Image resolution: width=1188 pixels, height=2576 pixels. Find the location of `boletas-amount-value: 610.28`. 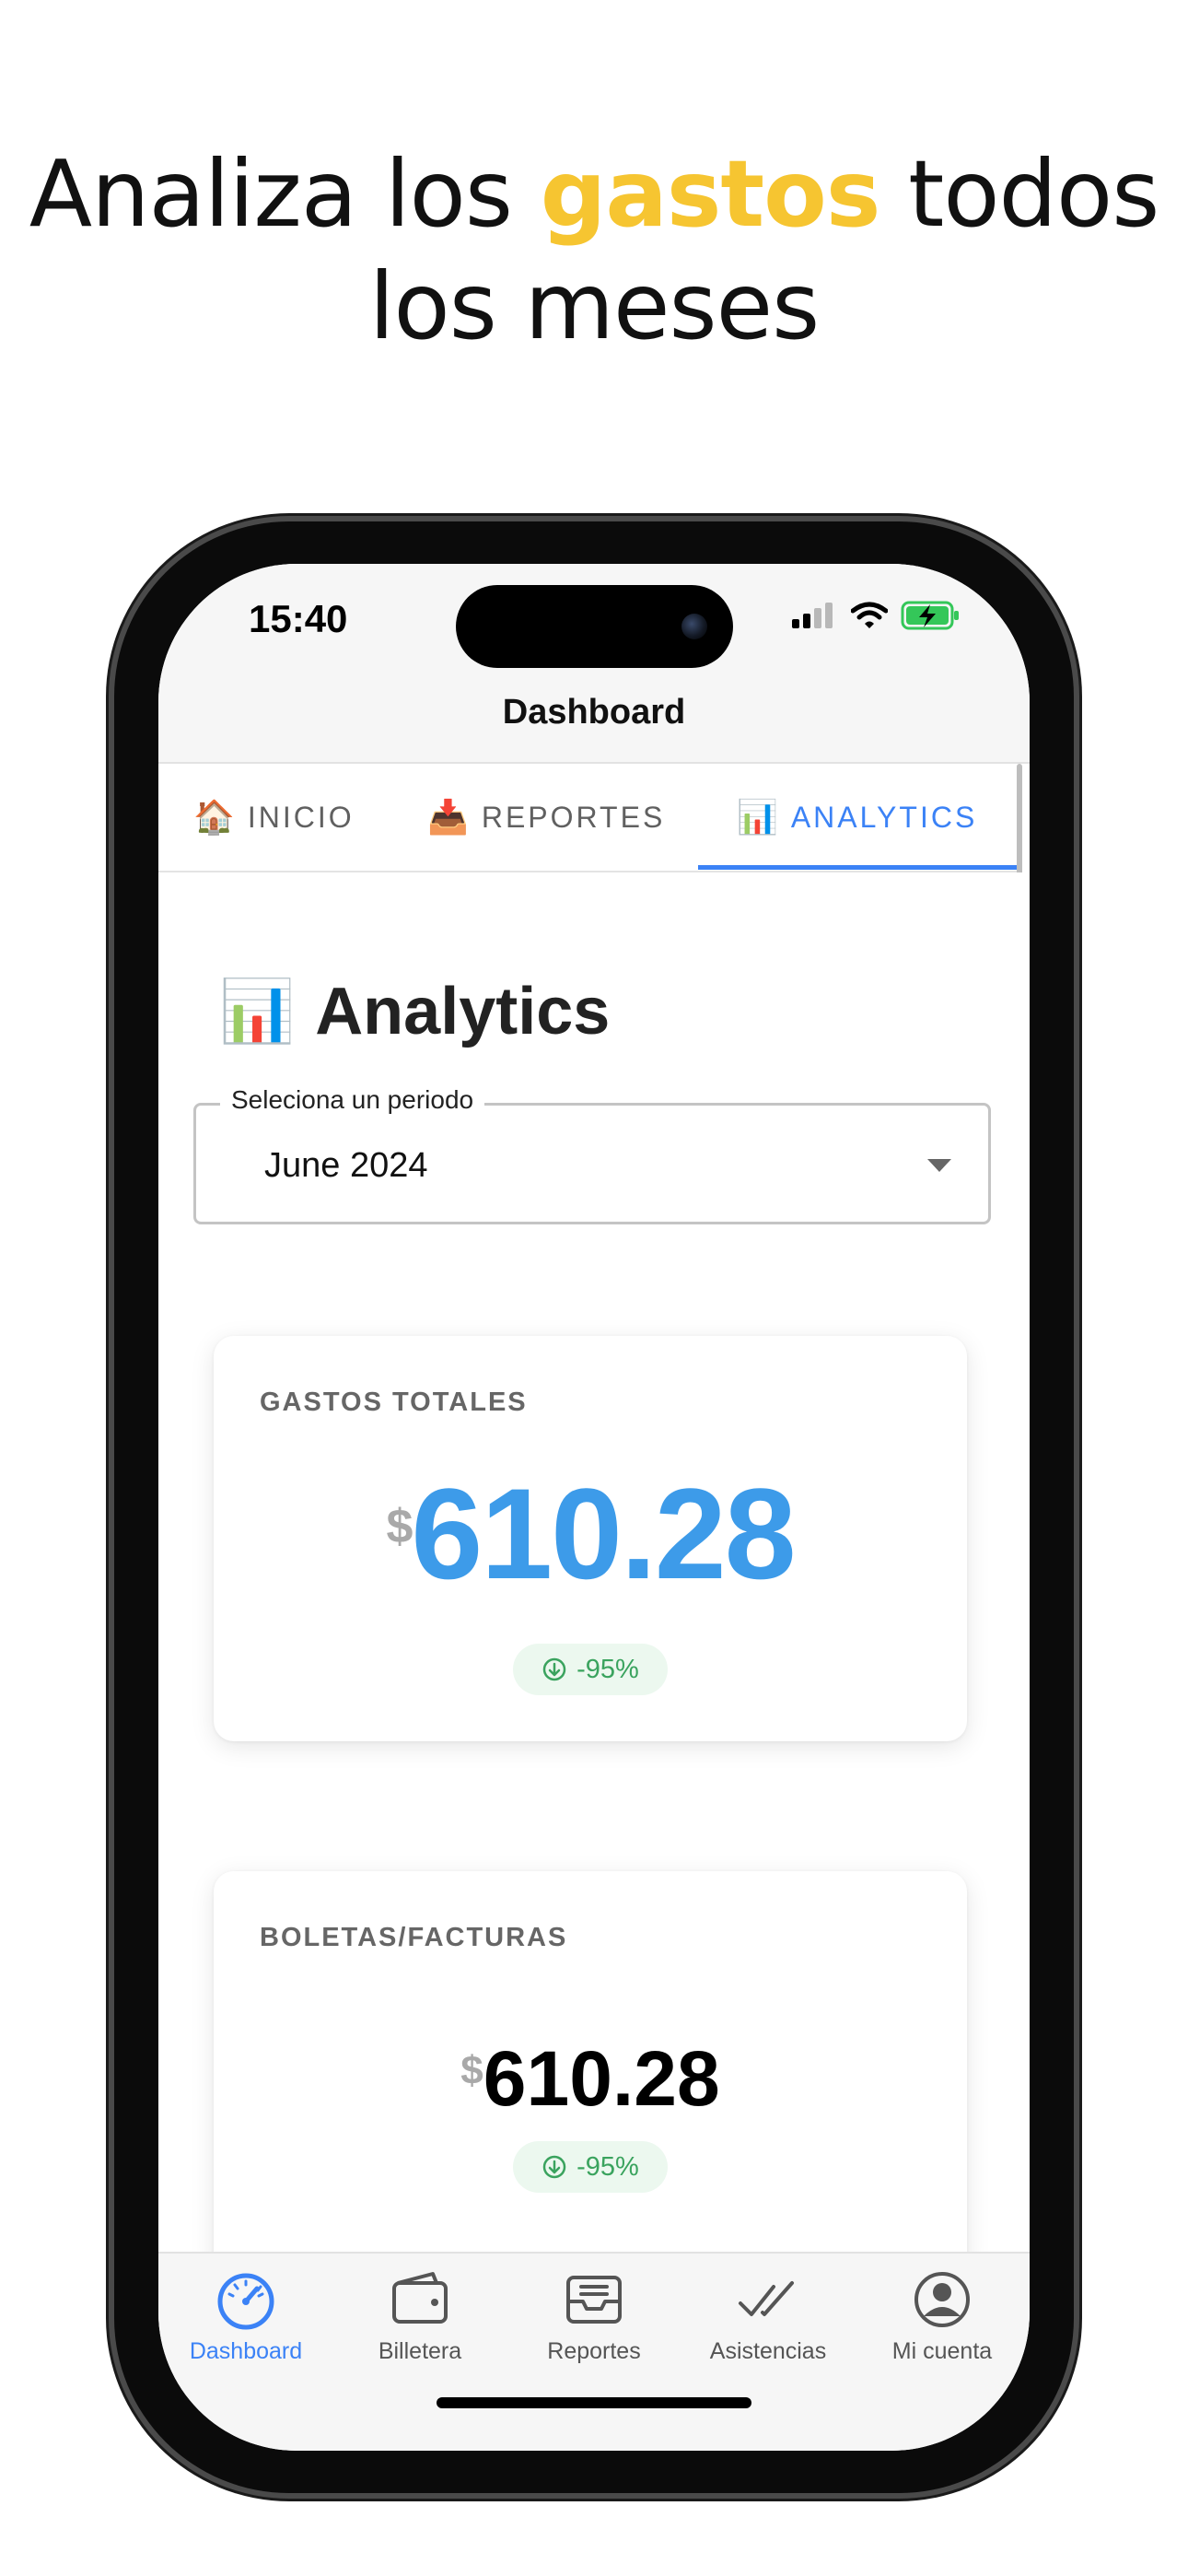

boletas-amount-value: 610.28 is located at coordinates (601, 2078).